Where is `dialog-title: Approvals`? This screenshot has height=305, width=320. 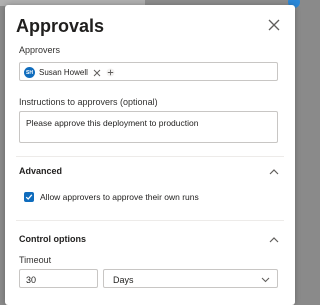
dialog-title: Approvals is located at coordinates (60, 26).